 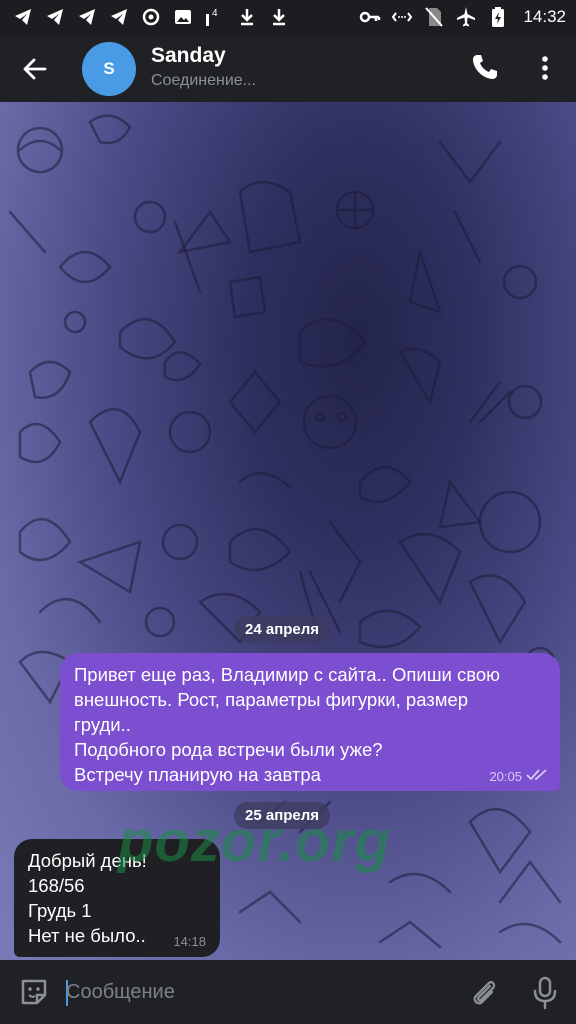 I want to click on back-arrow-icon, so click(x=35, y=69).